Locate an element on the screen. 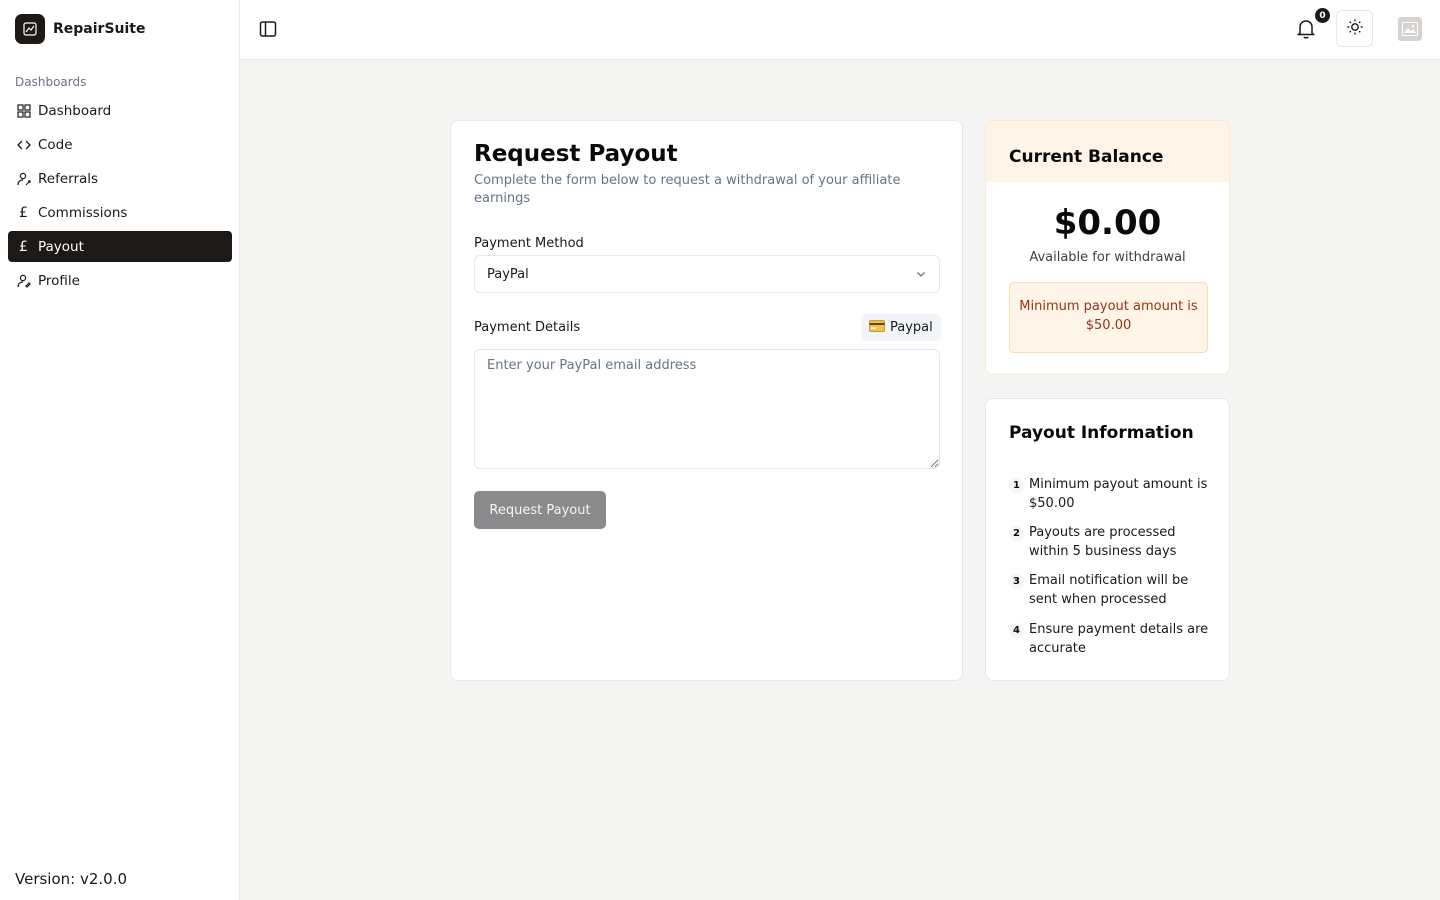 This screenshot has height=900, width=1440. payment-method-label: Payment Method is located at coordinates (529, 243).